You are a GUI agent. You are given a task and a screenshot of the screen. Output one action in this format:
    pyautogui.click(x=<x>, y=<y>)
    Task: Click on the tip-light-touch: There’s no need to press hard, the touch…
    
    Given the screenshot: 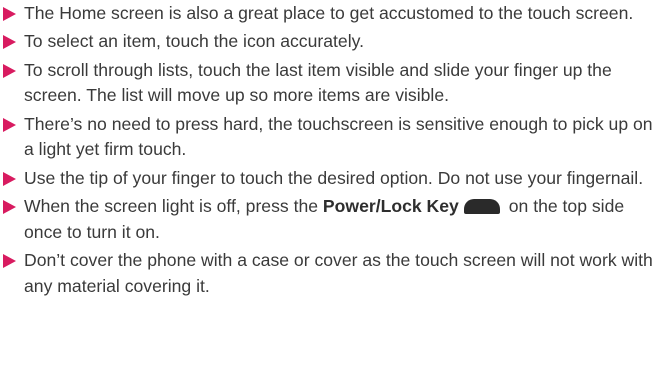 What is the action you would take?
    pyautogui.click(x=333, y=137)
    